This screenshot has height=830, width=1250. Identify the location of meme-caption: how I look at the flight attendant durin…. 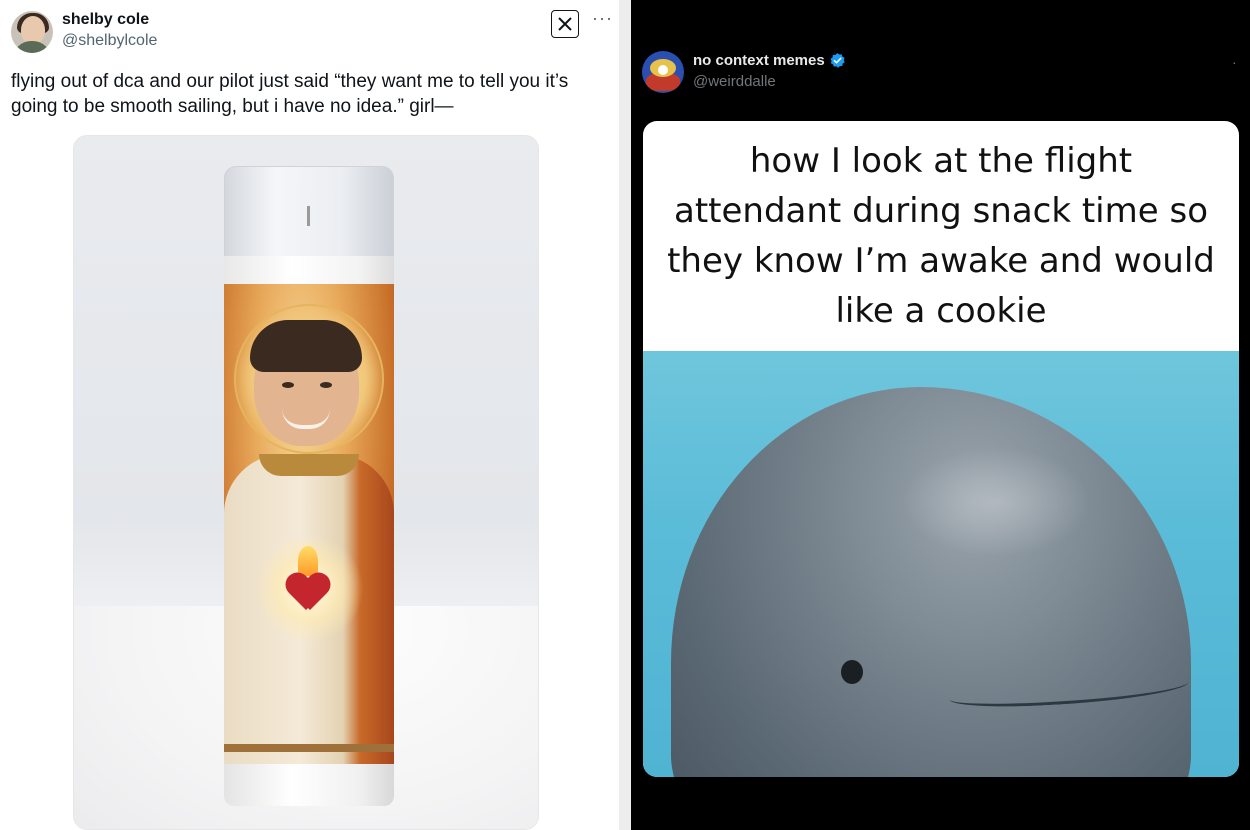
(941, 236).